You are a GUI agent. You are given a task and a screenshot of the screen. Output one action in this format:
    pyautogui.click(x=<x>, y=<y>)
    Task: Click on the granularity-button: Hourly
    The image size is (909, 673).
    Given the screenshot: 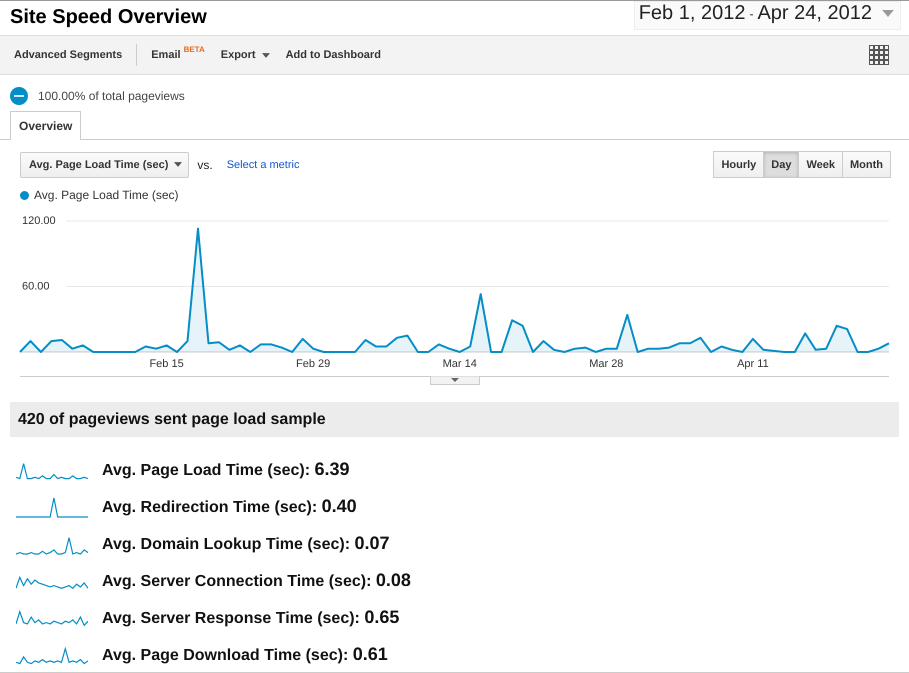 What is the action you would take?
    pyautogui.click(x=738, y=164)
    